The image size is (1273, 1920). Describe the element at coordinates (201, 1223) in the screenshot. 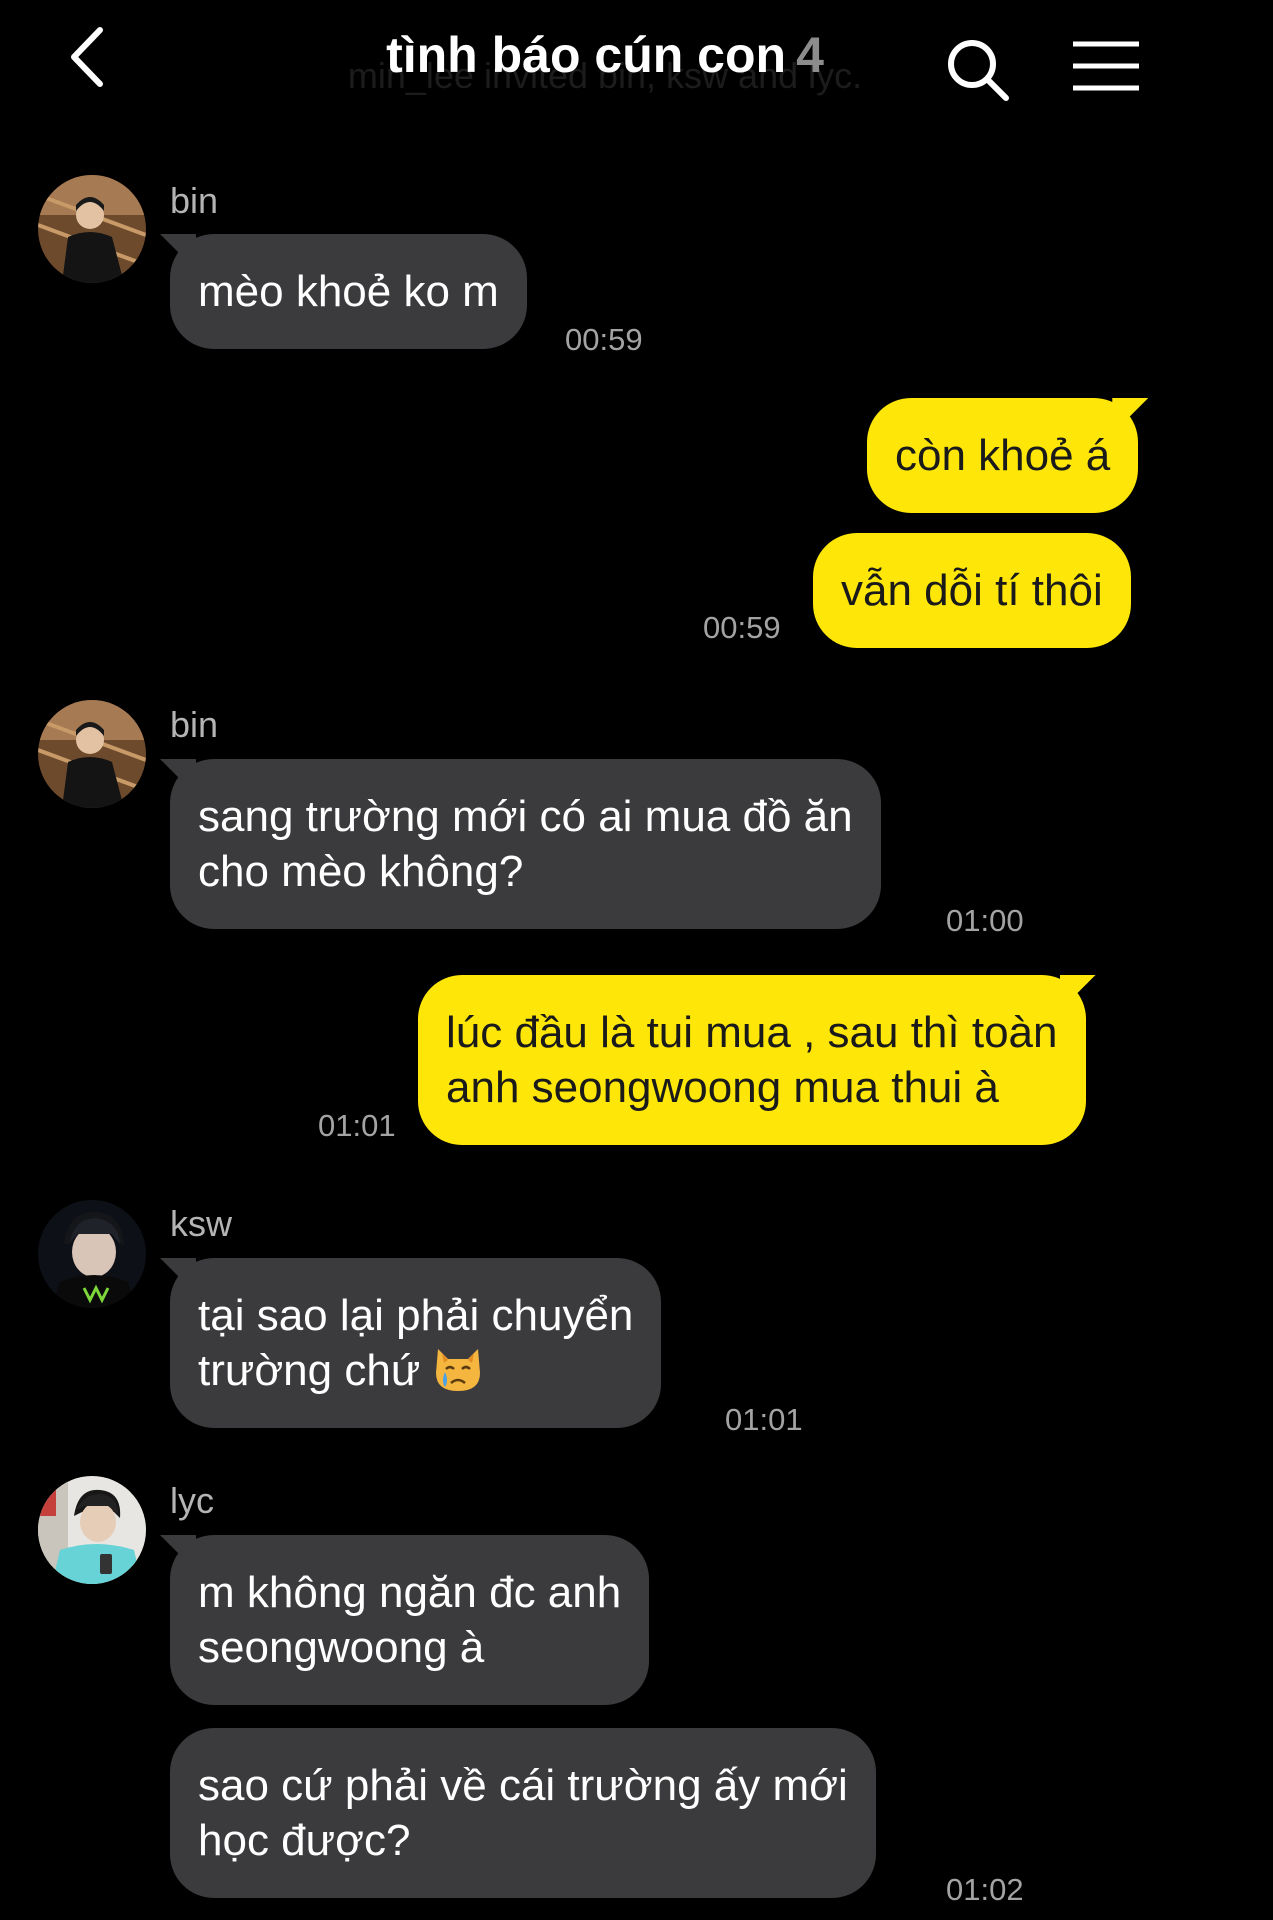

I see `sender-name: ksw` at that location.